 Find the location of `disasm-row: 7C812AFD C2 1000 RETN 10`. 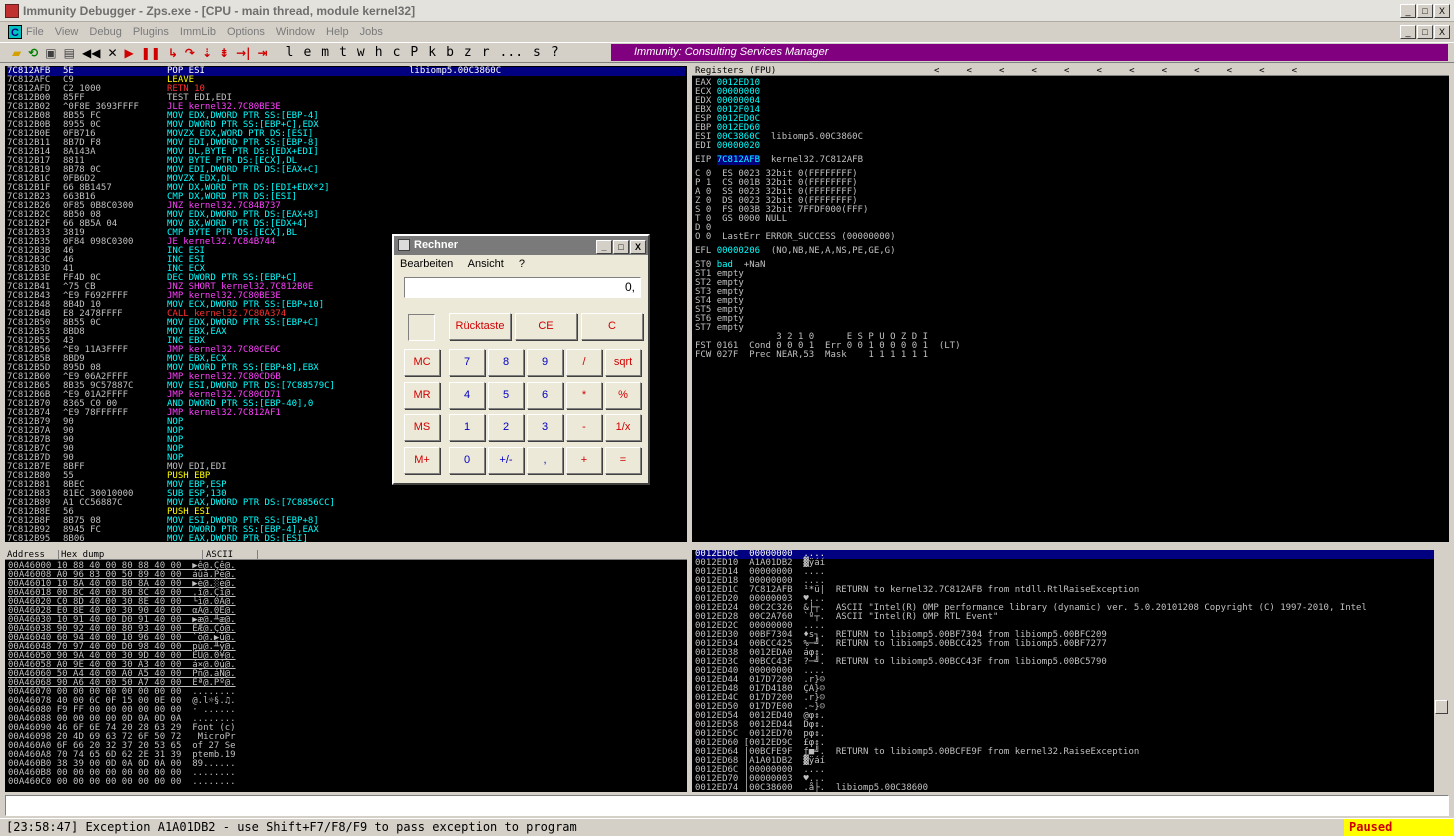

disasm-row: 7C812AFD C2 1000 RETN 10 is located at coordinates (346, 89).